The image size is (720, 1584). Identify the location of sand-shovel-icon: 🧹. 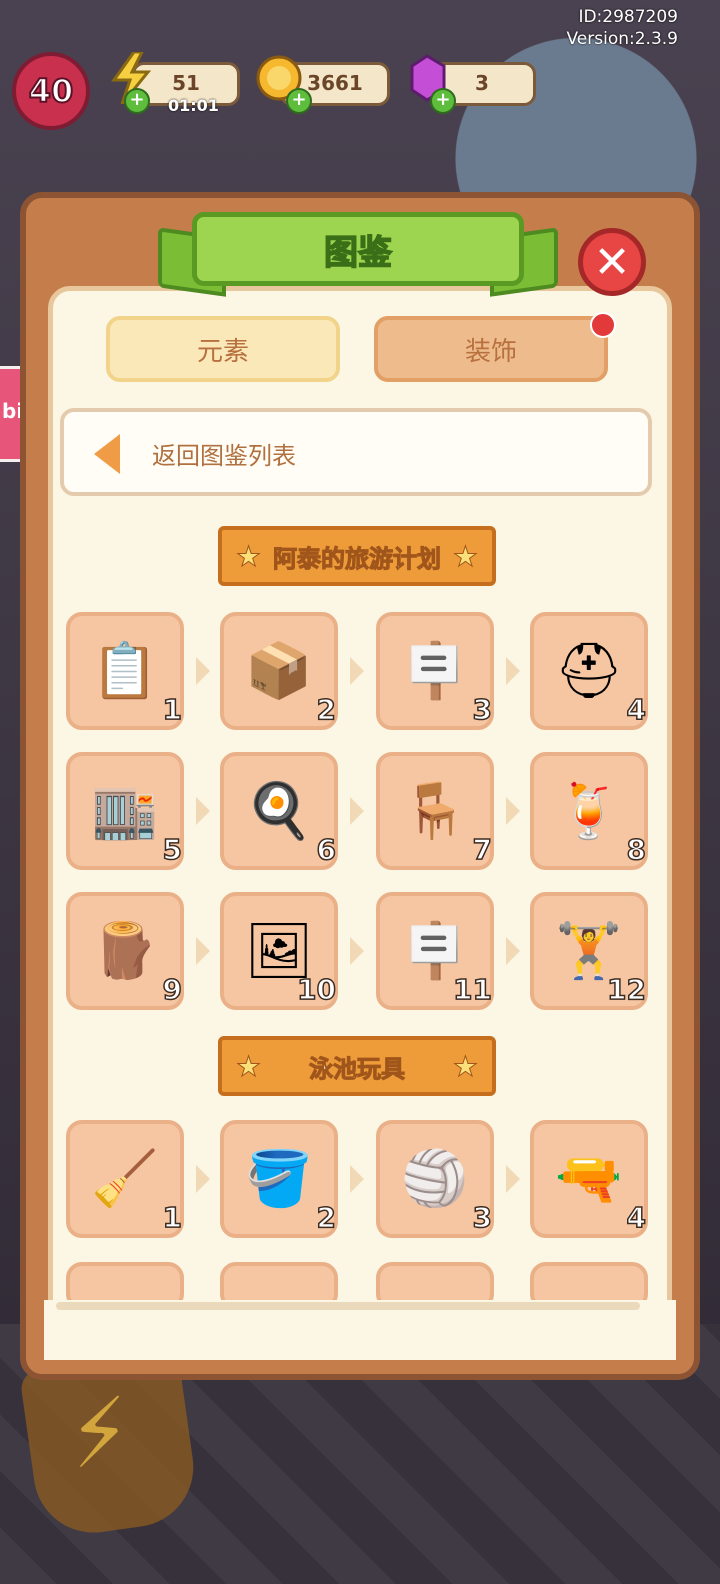
(125, 1178).